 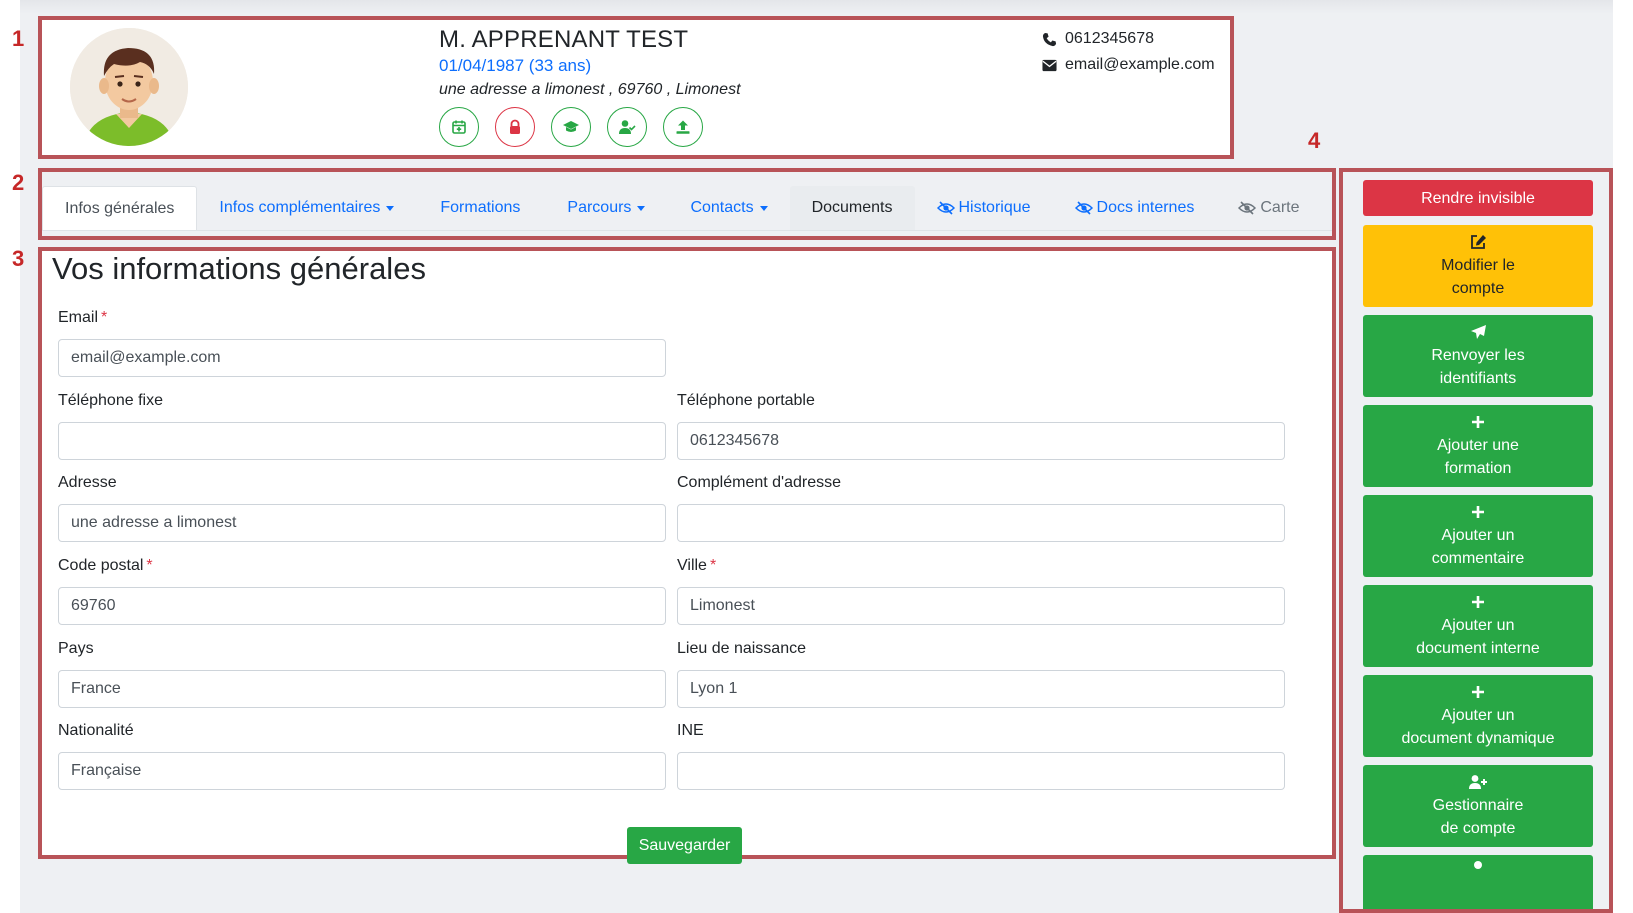 What do you see at coordinates (1049, 65) in the screenshot?
I see `envelope-icon` at bounding box center [1049, 65].